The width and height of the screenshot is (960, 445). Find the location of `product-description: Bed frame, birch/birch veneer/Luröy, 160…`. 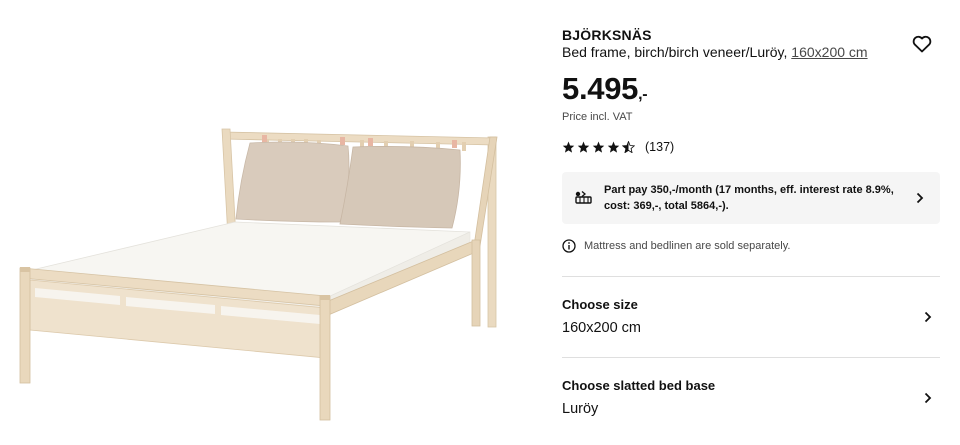

product-description: Bed frame, birch/birch veneer/Luröy, 160… is located at coordinates (715, 52).